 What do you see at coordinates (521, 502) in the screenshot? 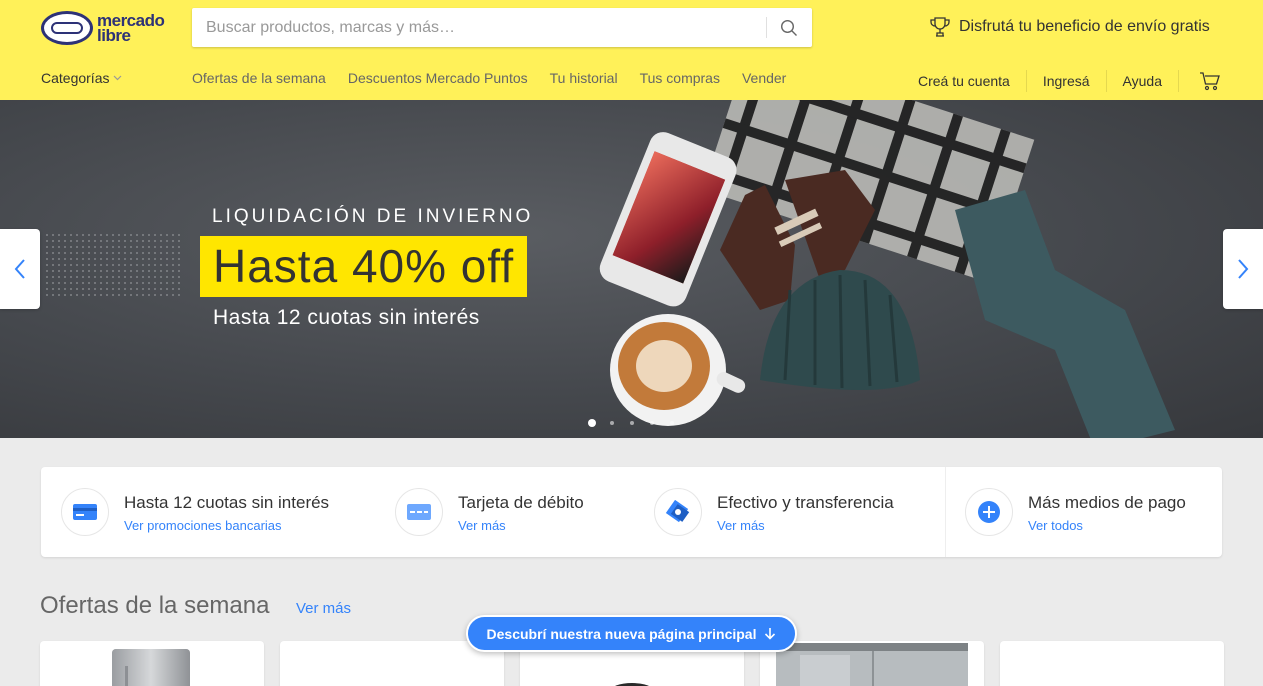
I see `payment-title: Tarjeta de débito` at bounding box center [521, 502].